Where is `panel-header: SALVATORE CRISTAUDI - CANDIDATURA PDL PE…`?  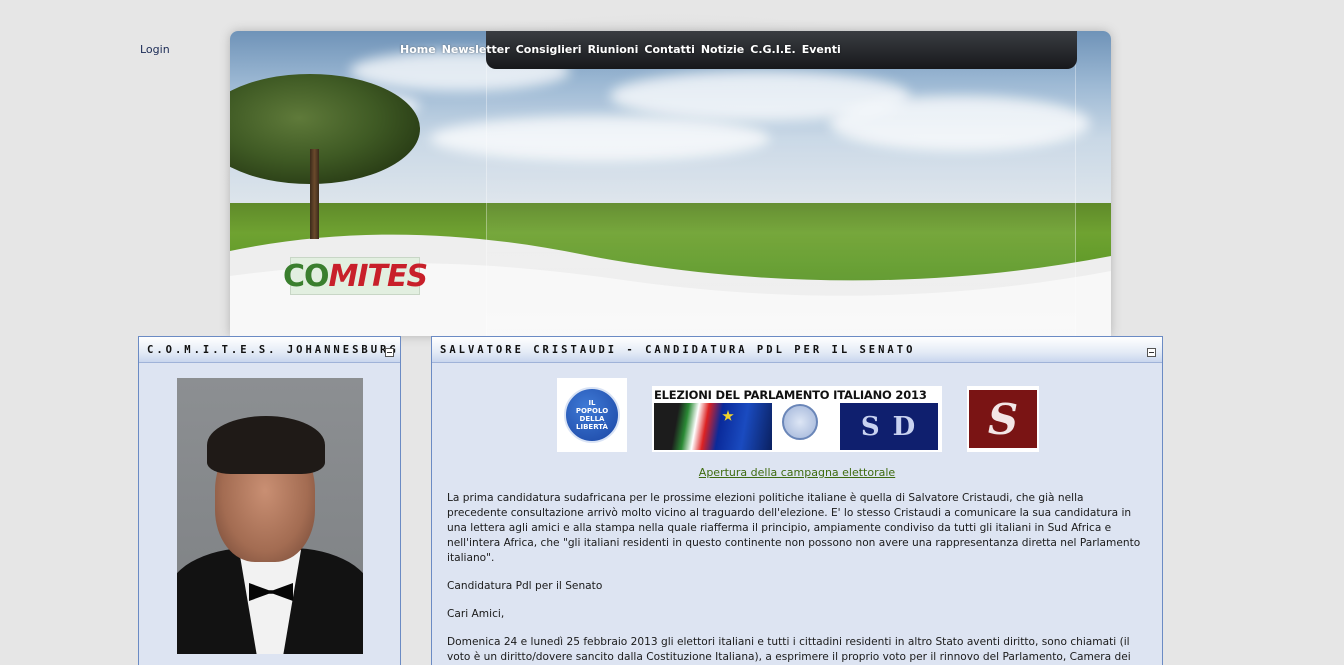 panel-header: SALVATORE CRISTAUDI - CANDIDATURA PDL PE… is located at coordinates (797, 350).